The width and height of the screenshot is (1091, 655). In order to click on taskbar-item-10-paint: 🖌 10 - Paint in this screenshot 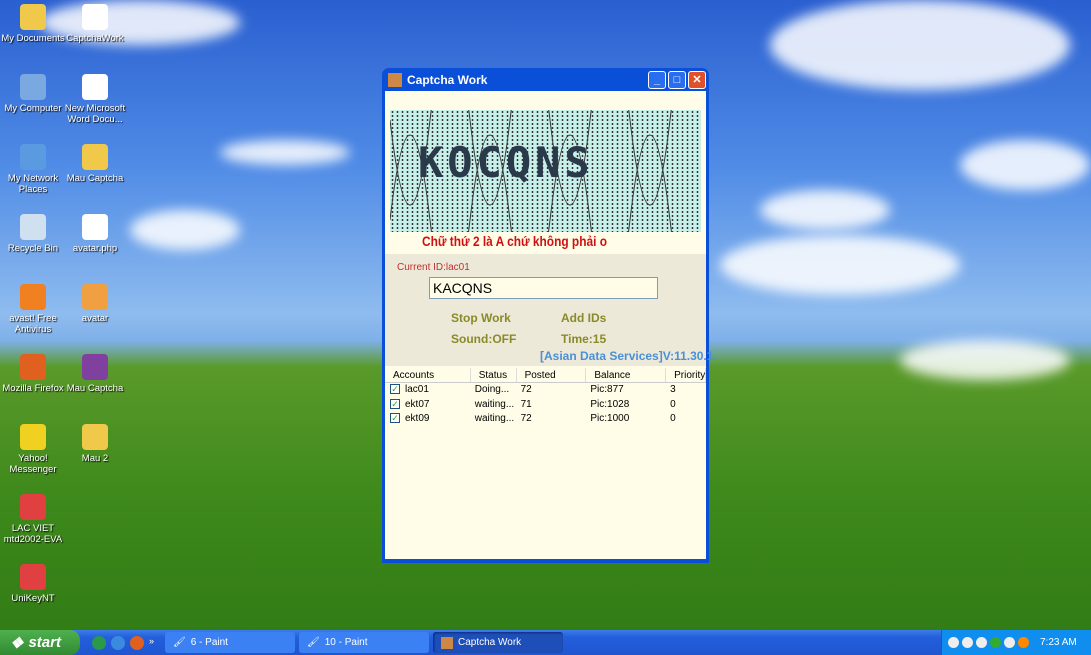, I will do `click(364, 642)`.